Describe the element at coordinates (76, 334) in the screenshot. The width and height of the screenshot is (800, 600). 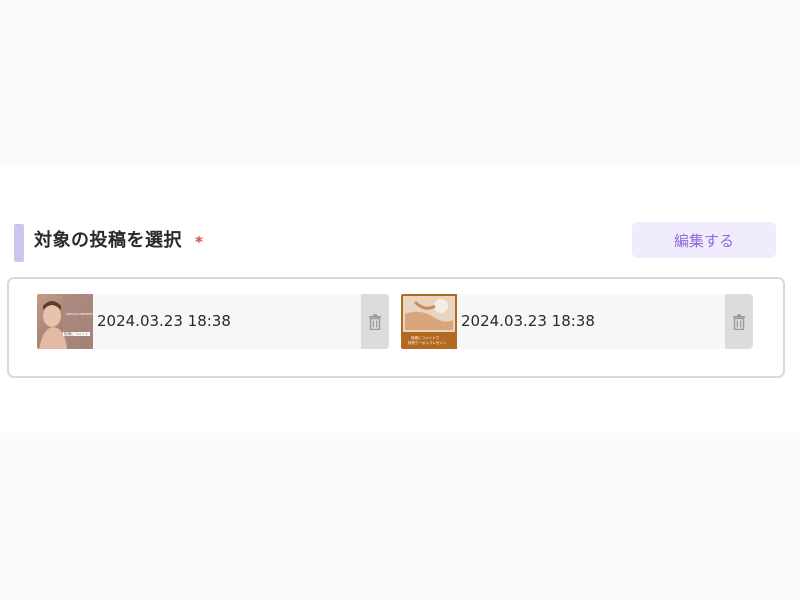
I see `thumbnail-caption: 投稿にコメント` at that location.